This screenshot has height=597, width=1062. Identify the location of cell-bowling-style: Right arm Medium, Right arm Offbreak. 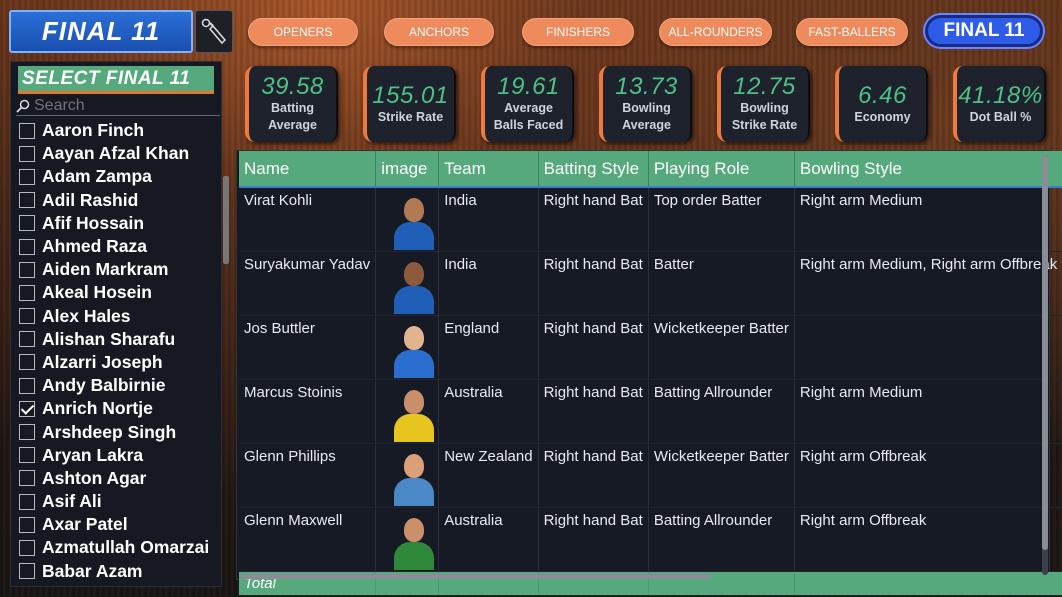
(928, 283).